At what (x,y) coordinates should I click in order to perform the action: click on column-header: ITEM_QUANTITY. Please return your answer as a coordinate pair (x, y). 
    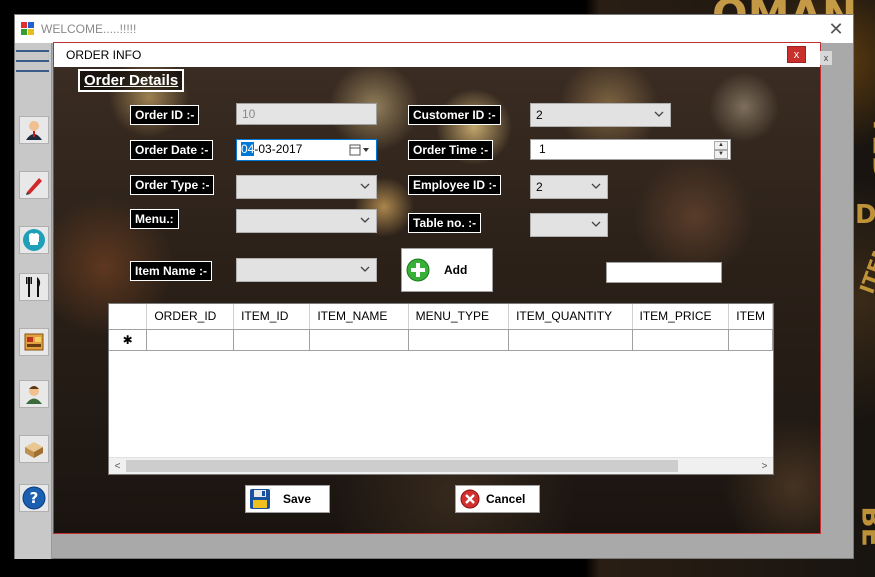
    Looking at the image, I should click on (570, 317).